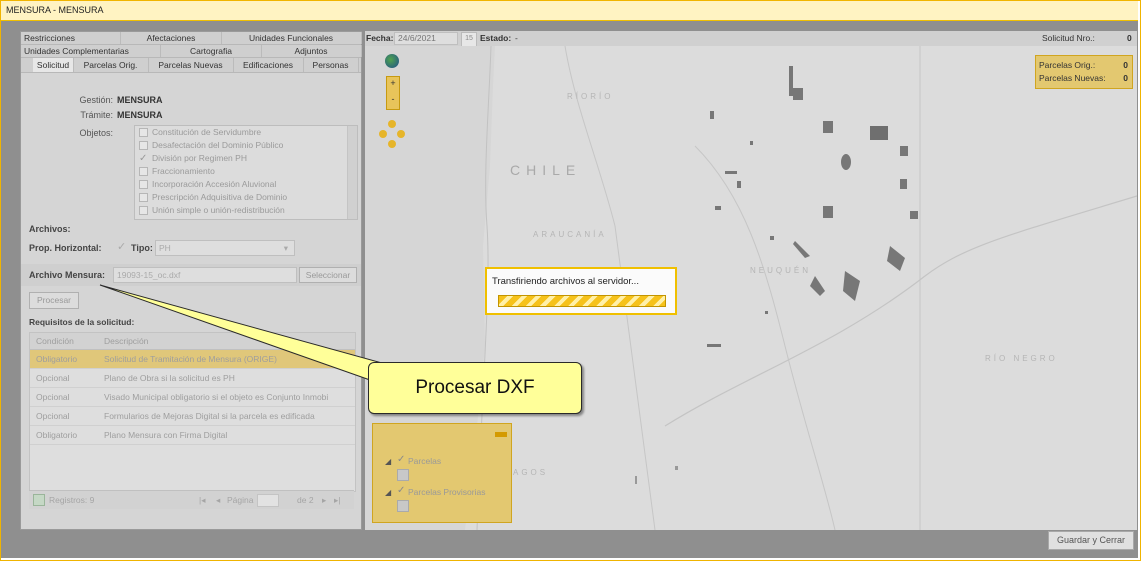 Image resolution: width=1141 pixels, height=561 pixels. What do you see at coordinates (1091, 540) in the screenshot?
I see `guardar-y-cerrar-button: Guardar y Cerrar` at bounding box center [1091, 540].